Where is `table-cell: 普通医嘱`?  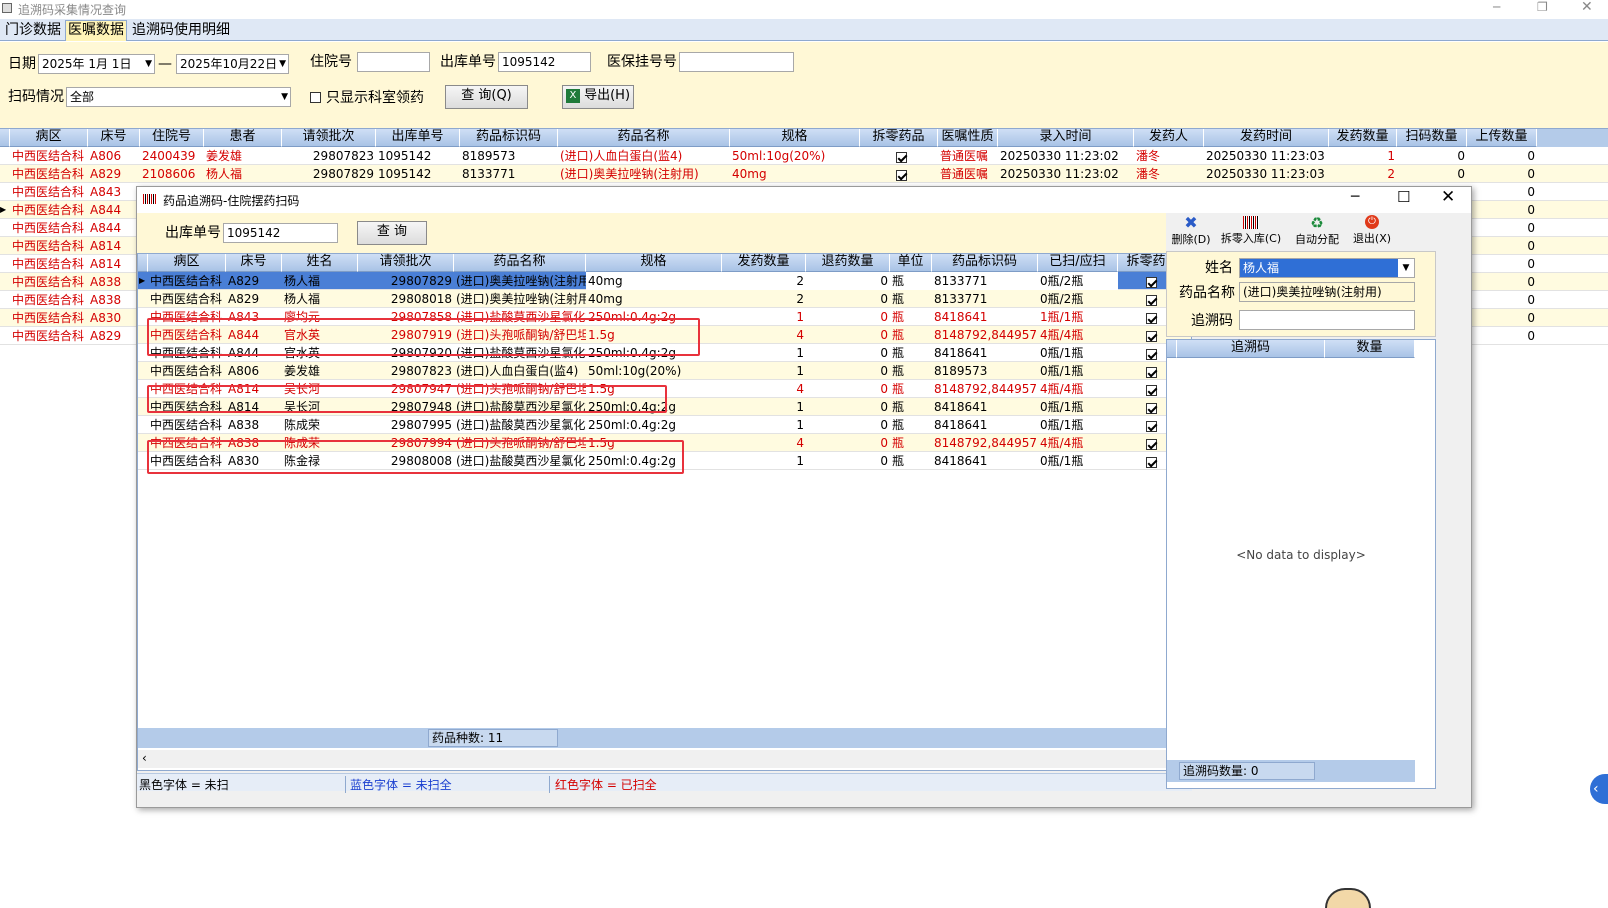
table-cell: 普通医嘱 is located at coordinates (964, 174).